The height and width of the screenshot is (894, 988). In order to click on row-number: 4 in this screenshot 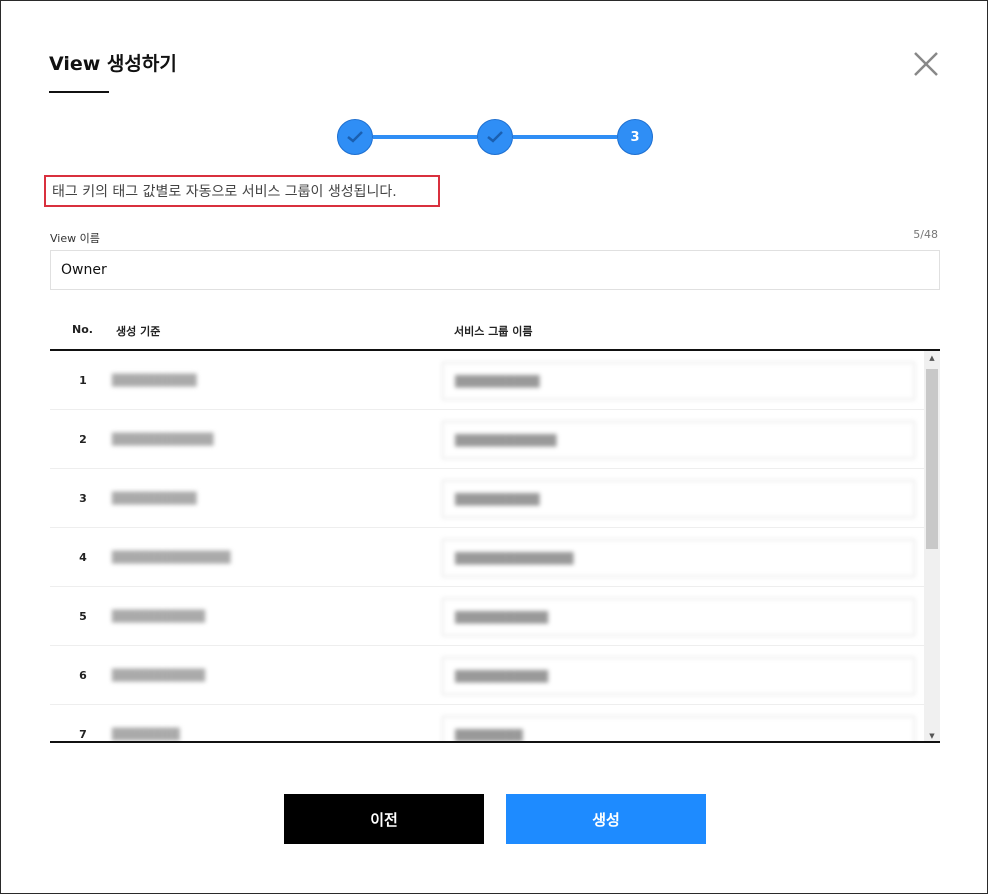, I will do `click(83, 557)`.